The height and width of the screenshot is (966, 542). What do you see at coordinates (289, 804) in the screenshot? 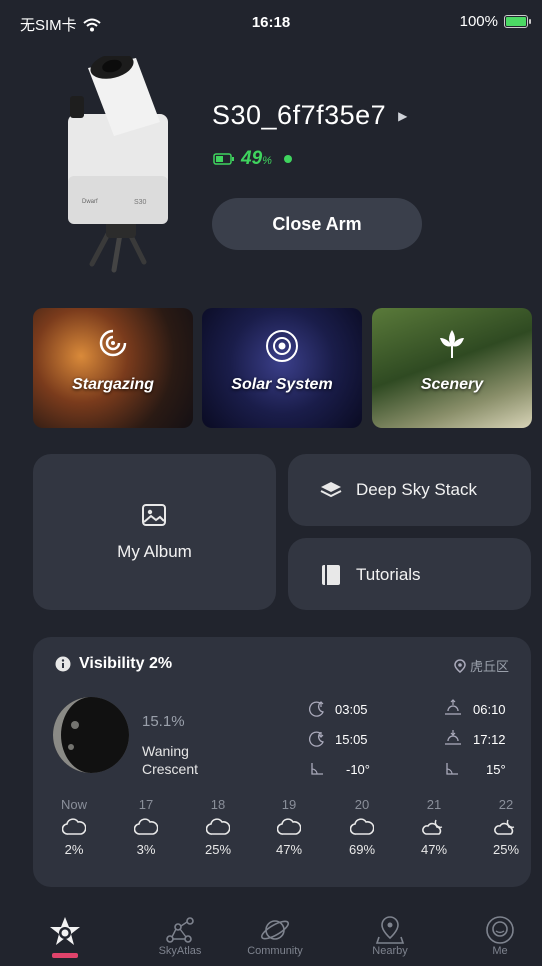
I see `forecast-hour-label: 19` at bounding box center [289, 804].